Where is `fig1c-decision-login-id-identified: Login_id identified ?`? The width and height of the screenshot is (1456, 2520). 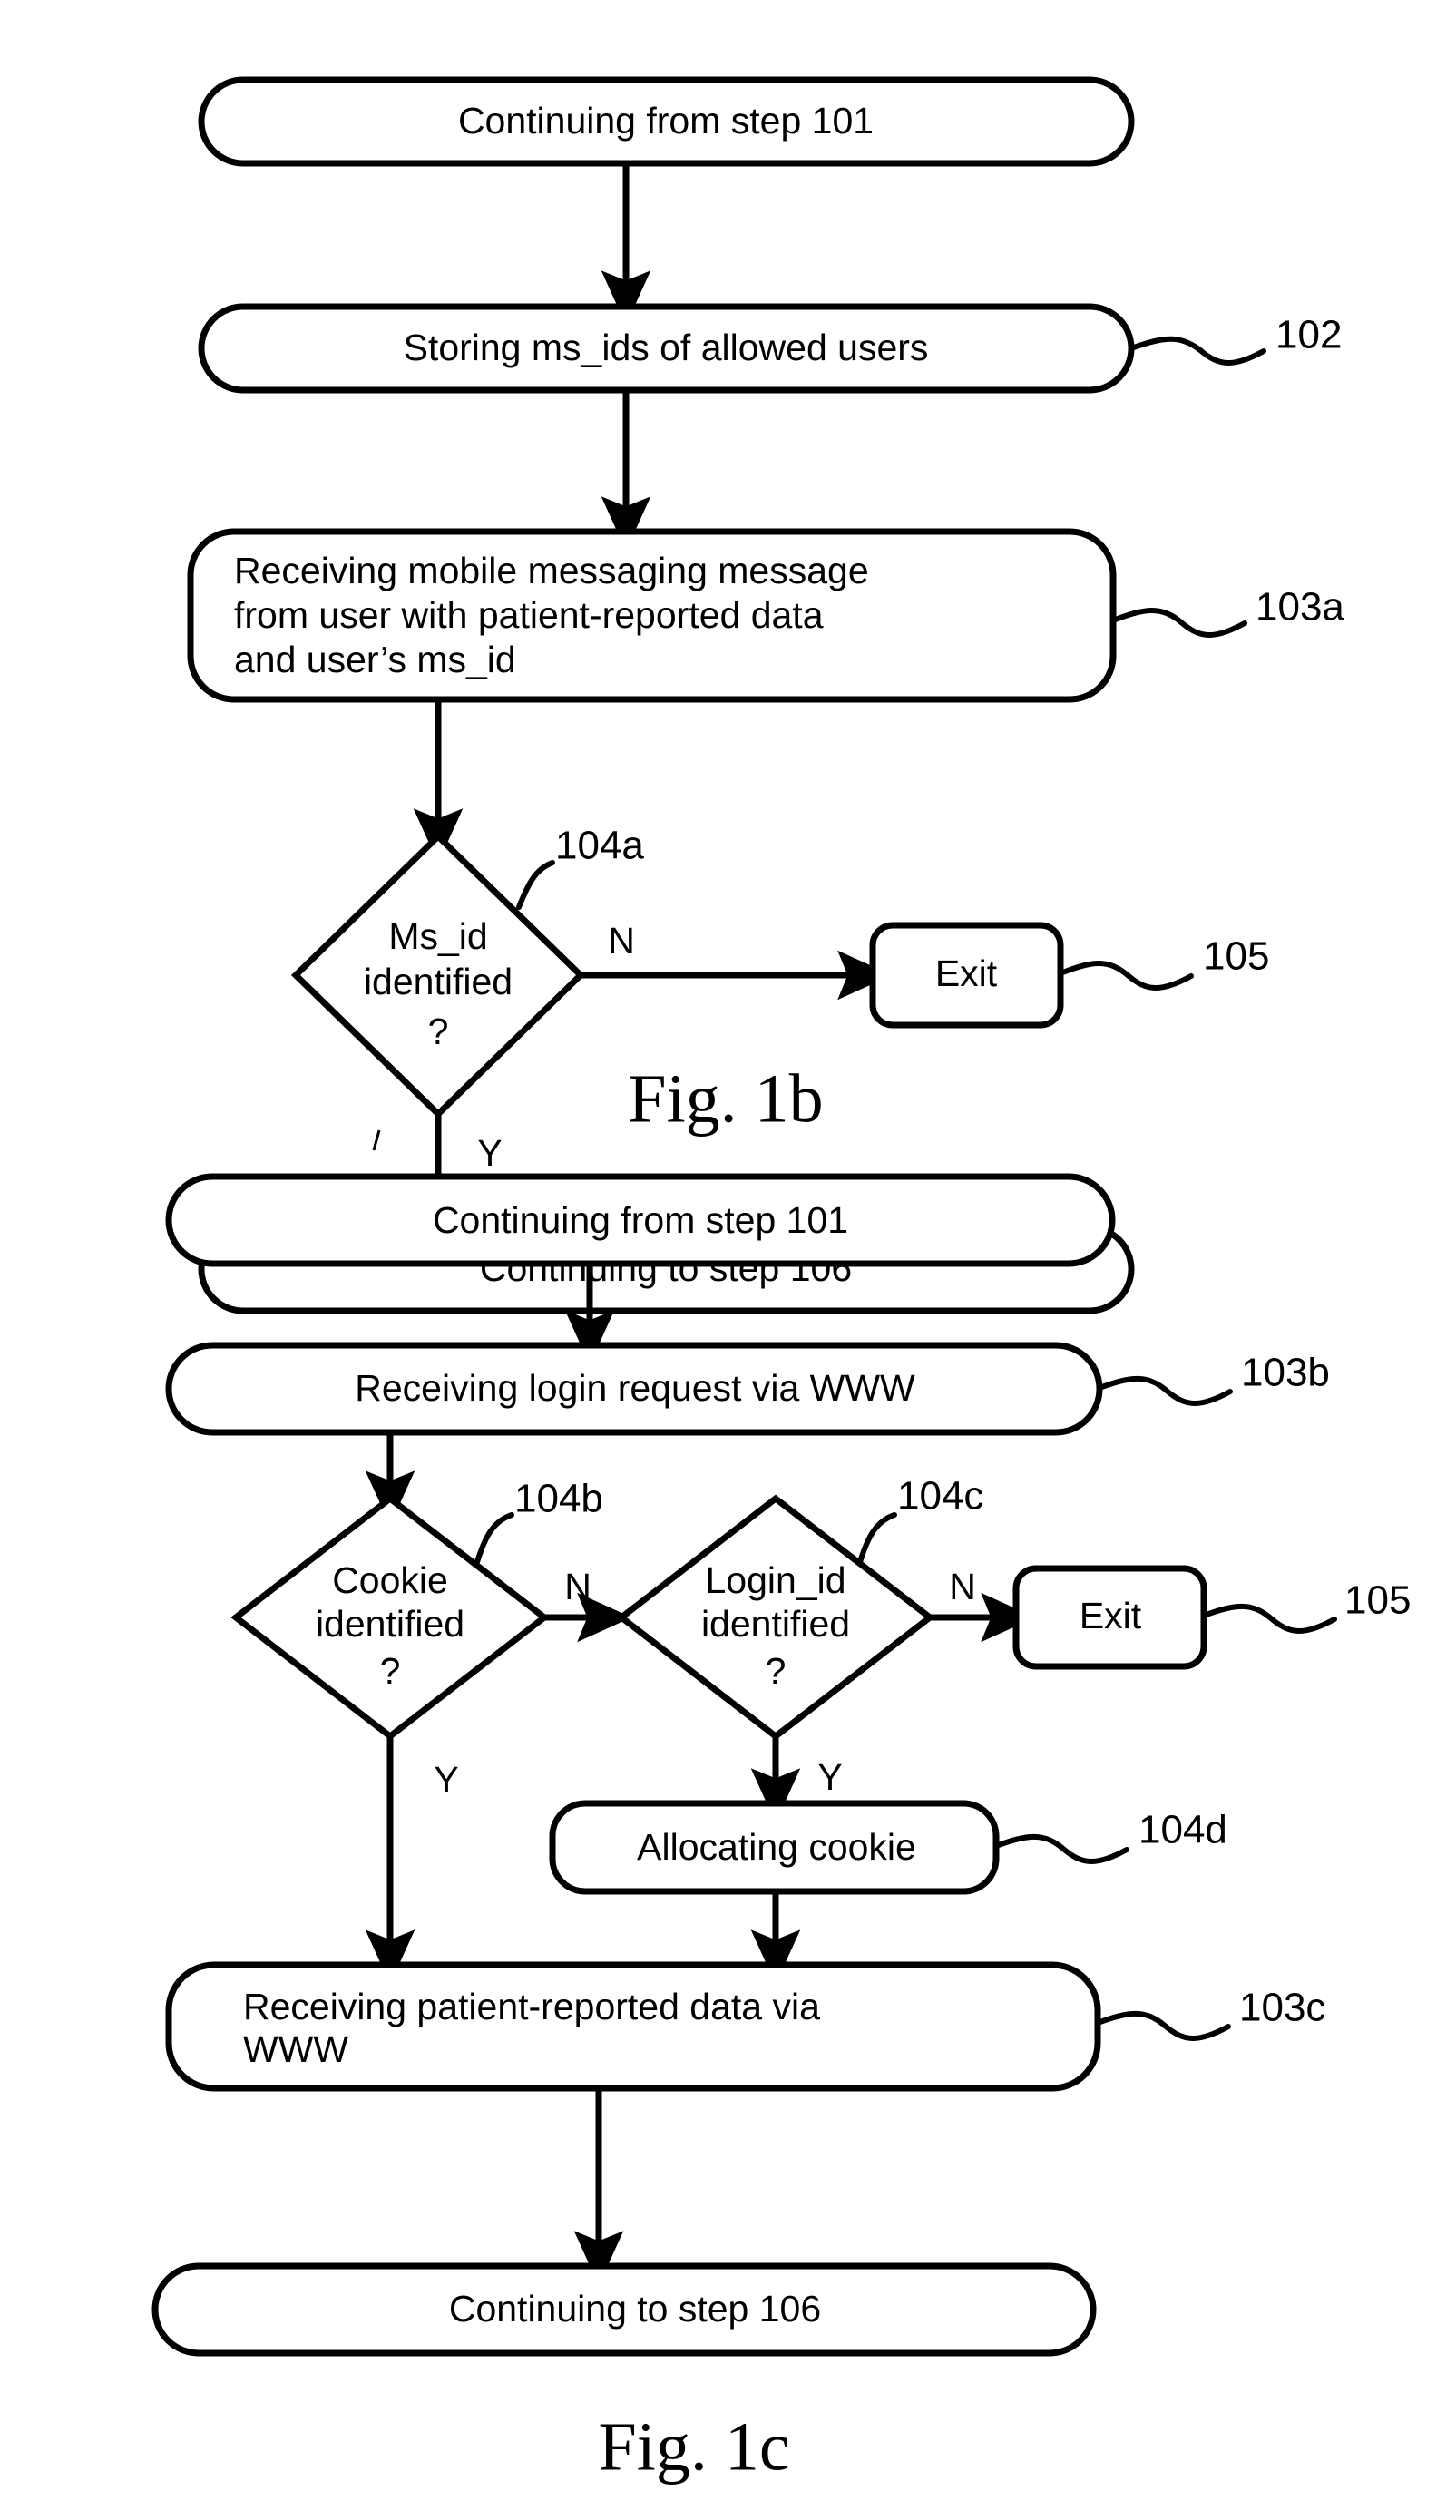 fig1c-decision-login-id-identified: Login_id identified ? is located at coordinates (776, 1618).